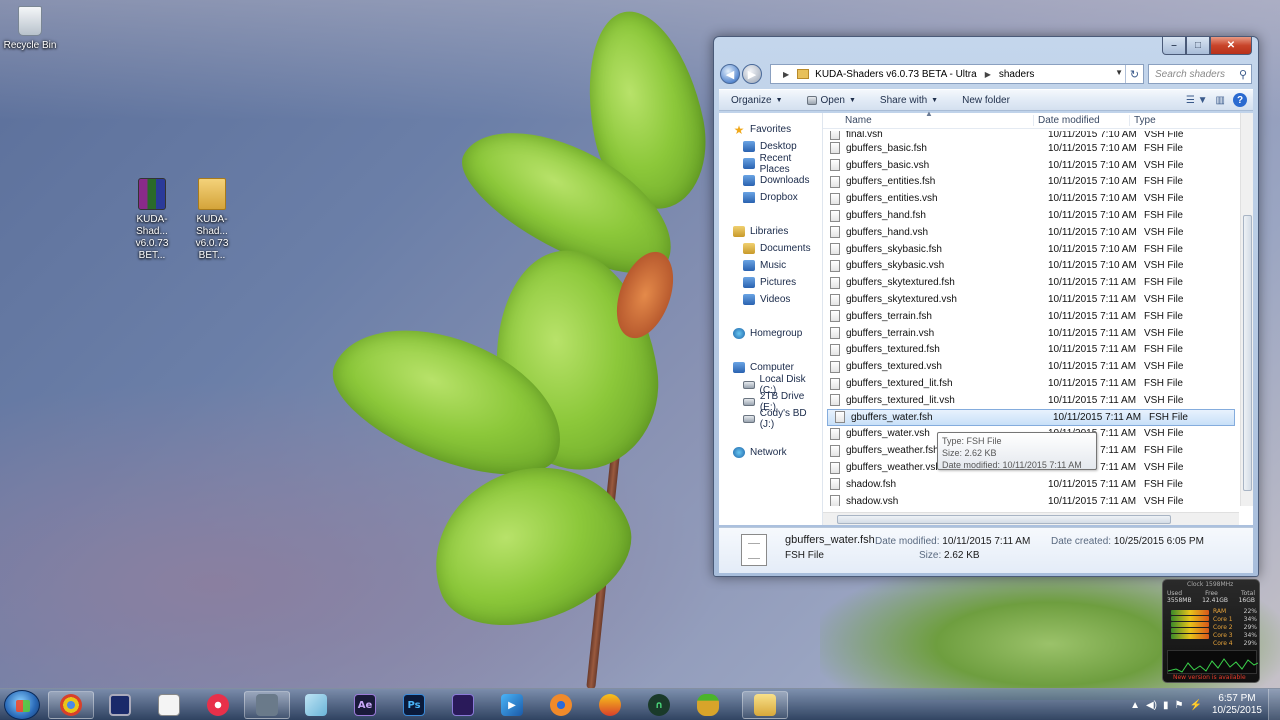  I want to click on file-row: shadow.vsh 10/11/2015 7:11 AM VSH File, so click(1031, 499).